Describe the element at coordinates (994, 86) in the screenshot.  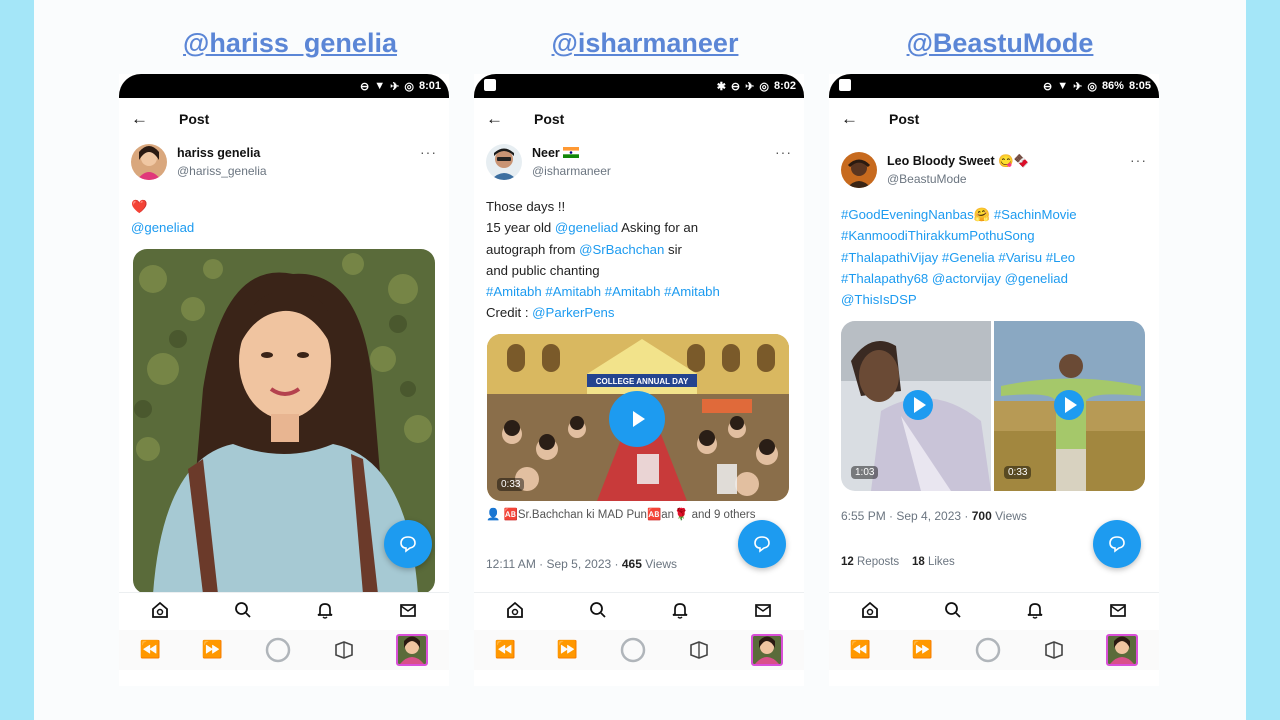
I see `status-bar: ⊖ ▼ ✈ ◎ 86% 8:05` at that location.